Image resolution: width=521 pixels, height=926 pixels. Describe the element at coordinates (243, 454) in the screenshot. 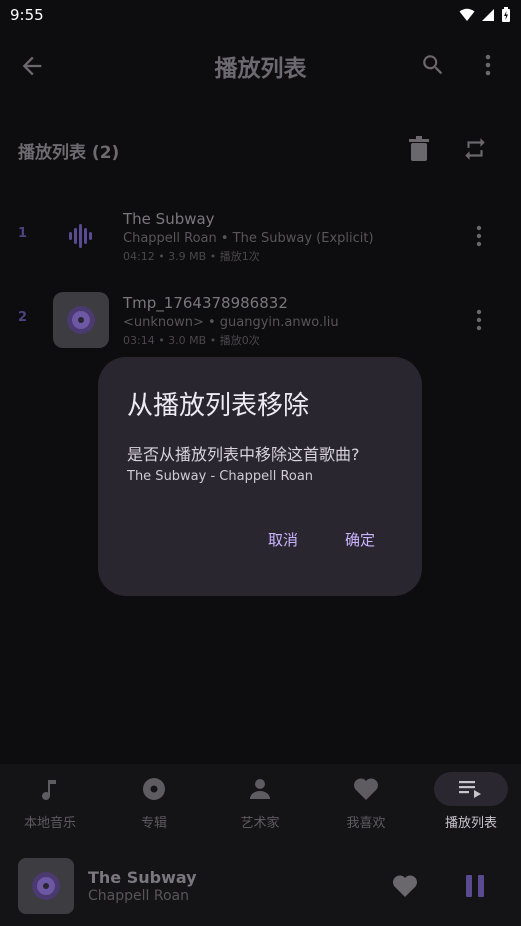

I see `dialog-message: 是否从播放列表中移除这首歌曲?` at that location.